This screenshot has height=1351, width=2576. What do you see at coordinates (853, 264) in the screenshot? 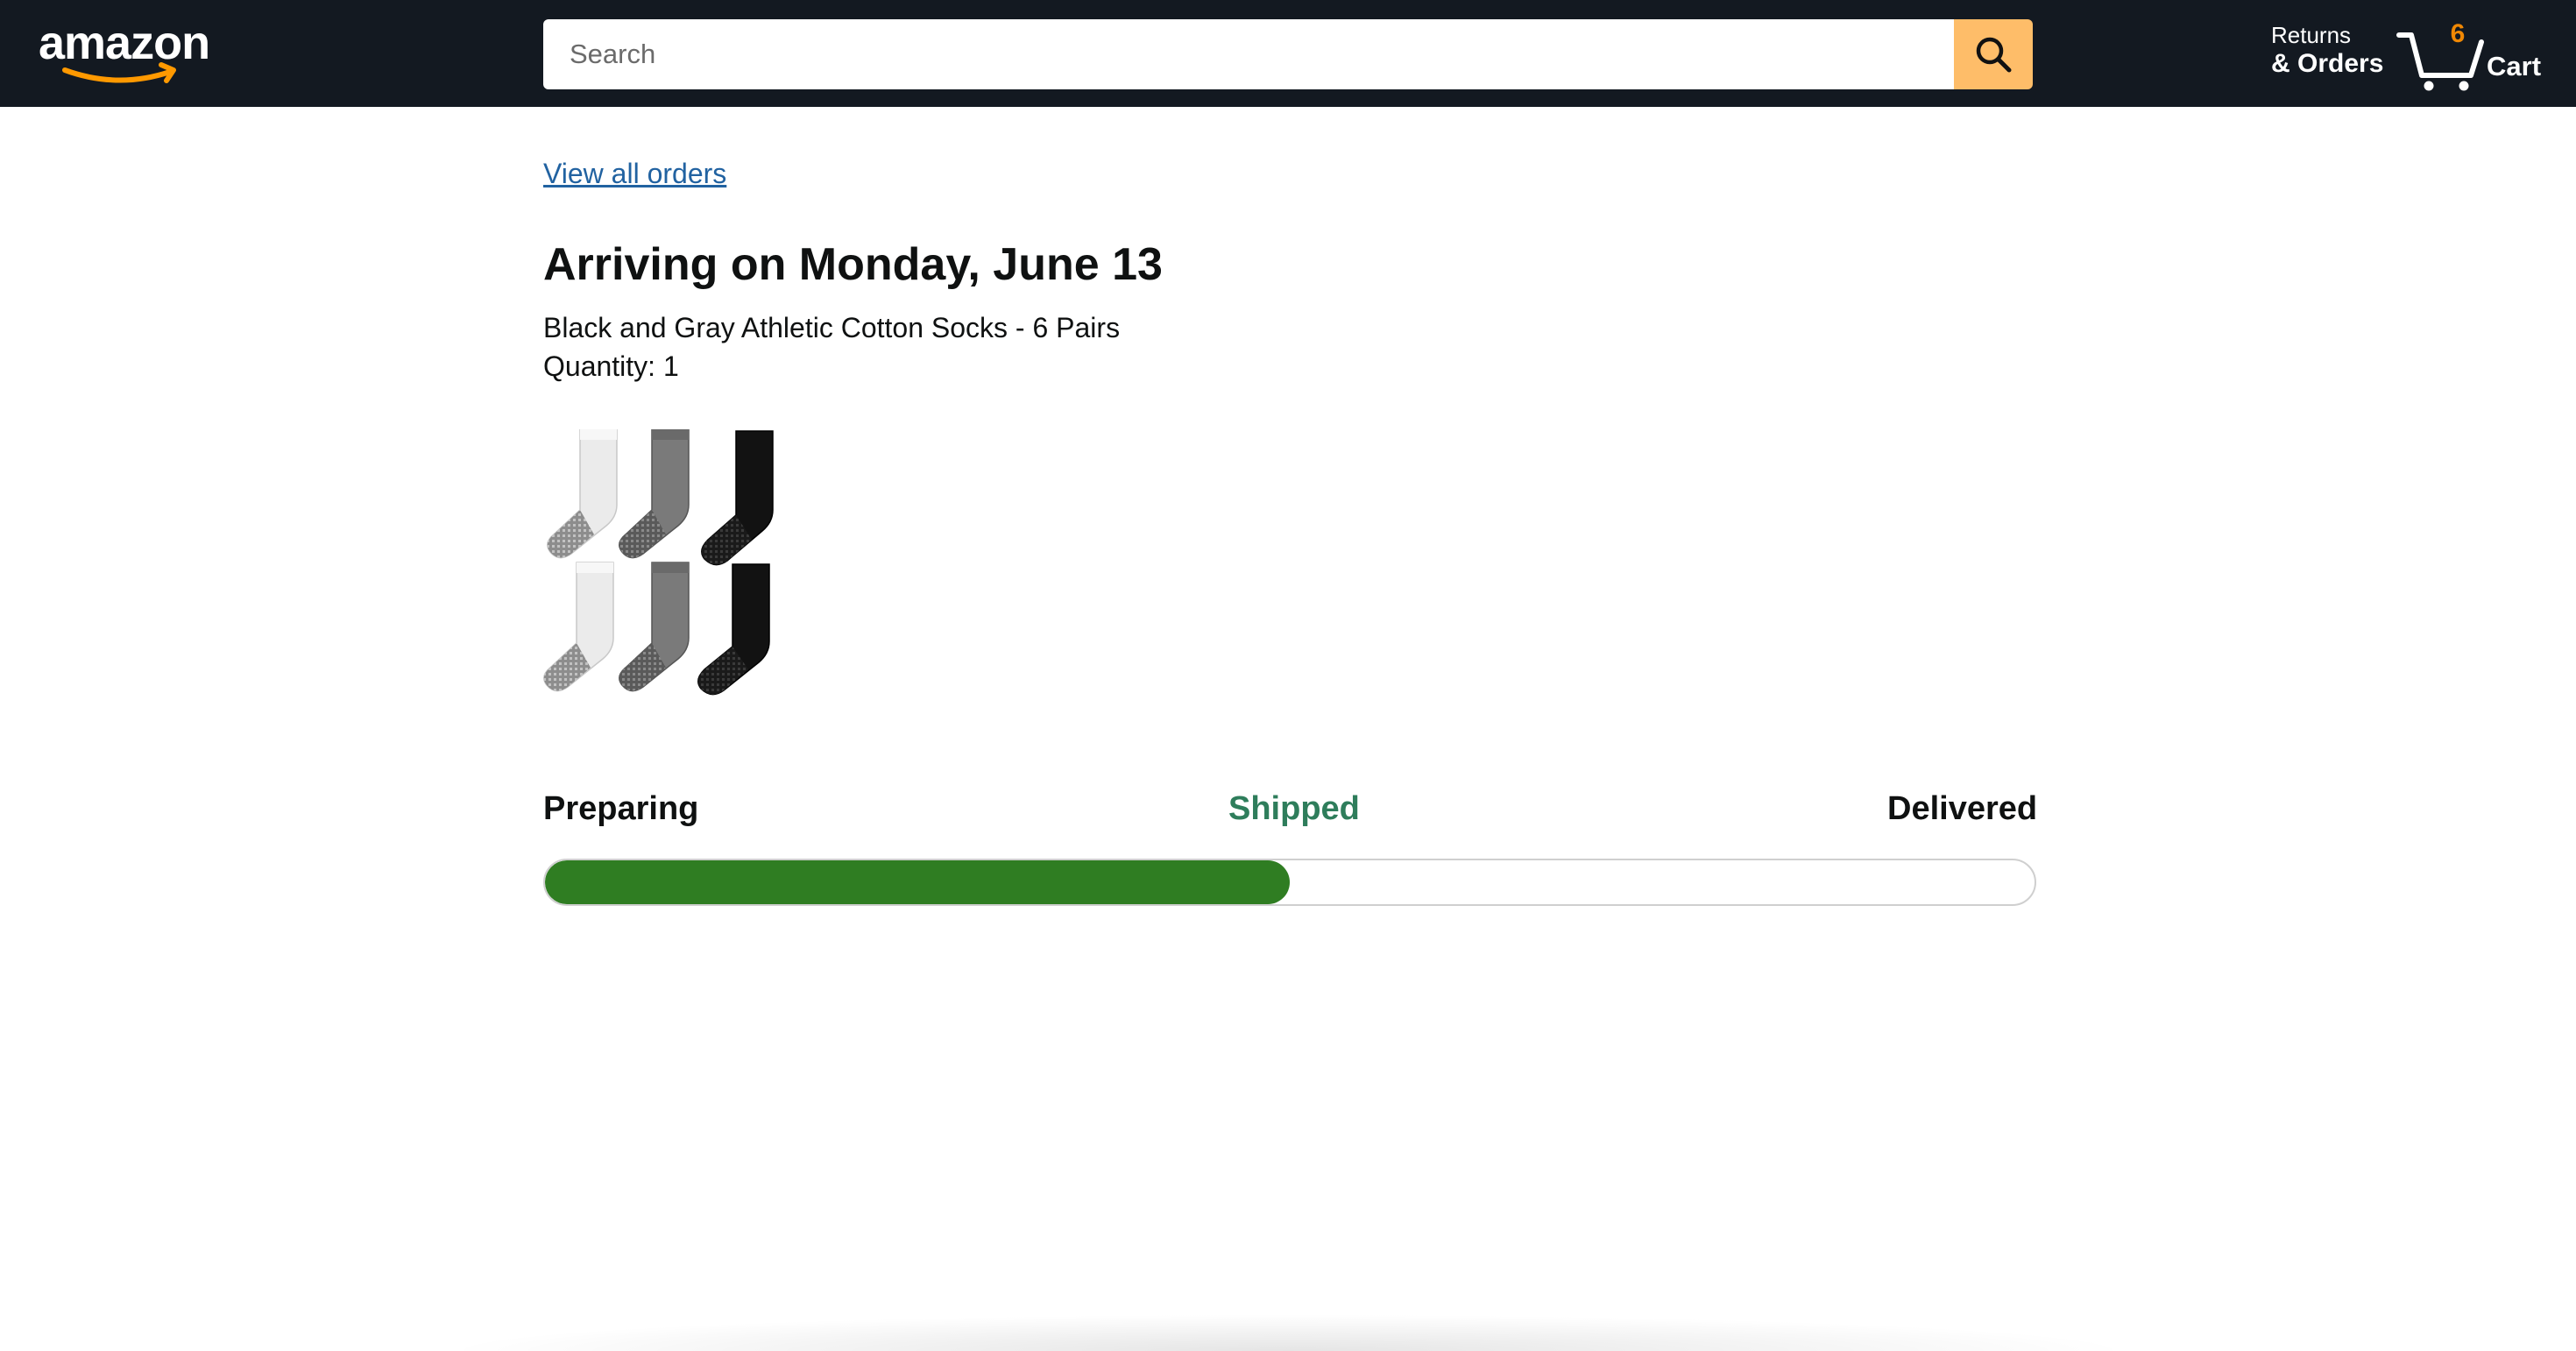
I see `arrival-heading: Arriving on Monday, June 13` at bounding box center [853, 264].